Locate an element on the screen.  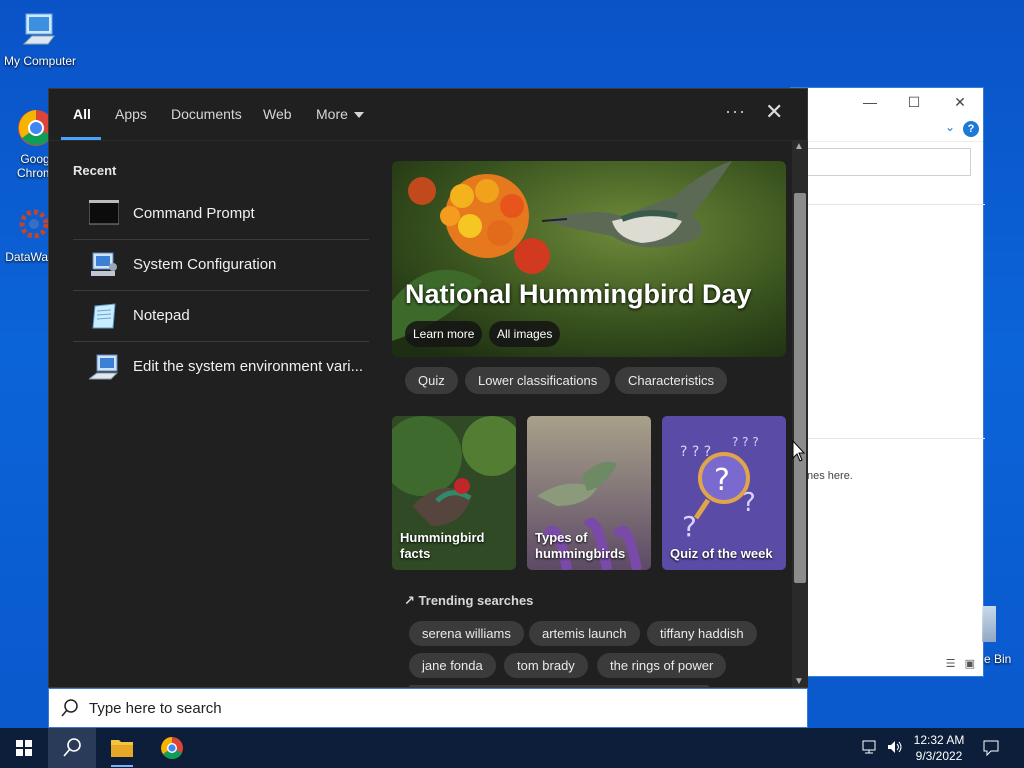
chrome-icon is located at coordinates (172, 748).